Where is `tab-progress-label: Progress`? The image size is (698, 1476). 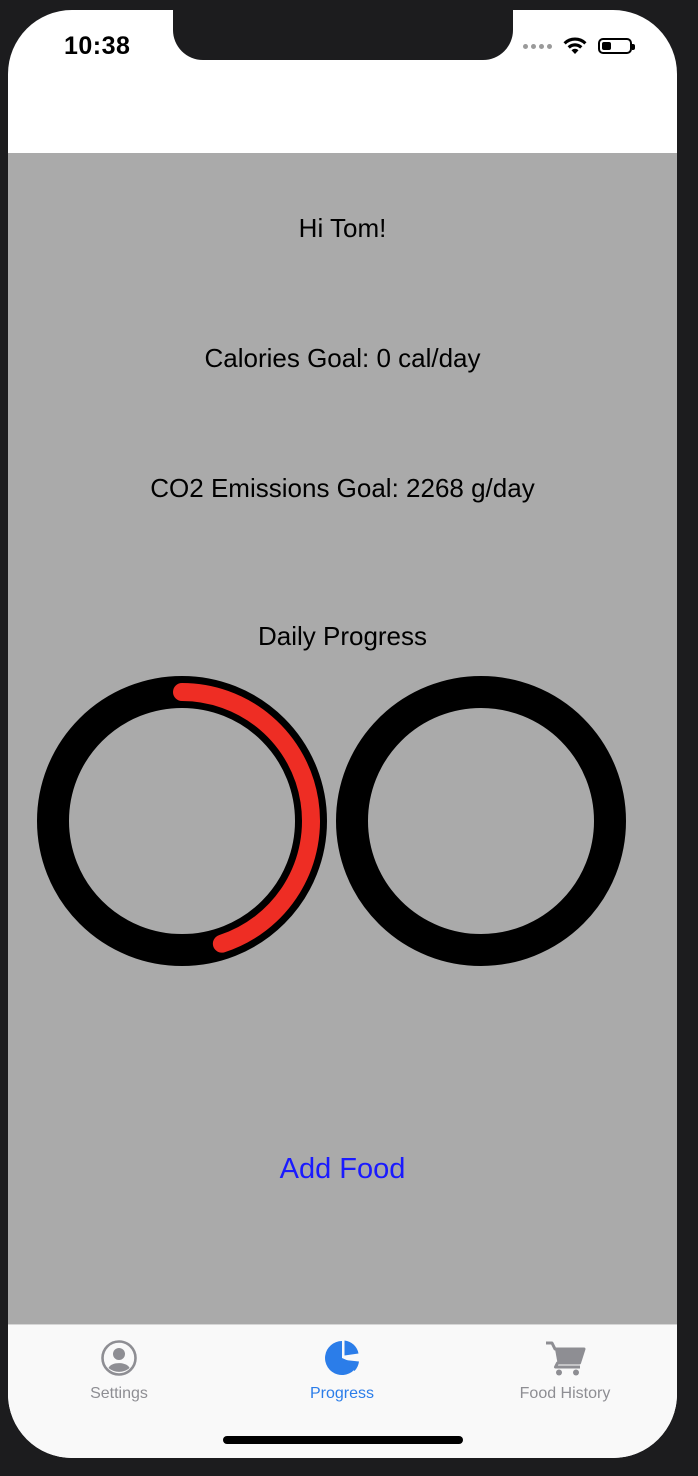 tab-progress-label: Progress is located at coordinates (342, 1393).